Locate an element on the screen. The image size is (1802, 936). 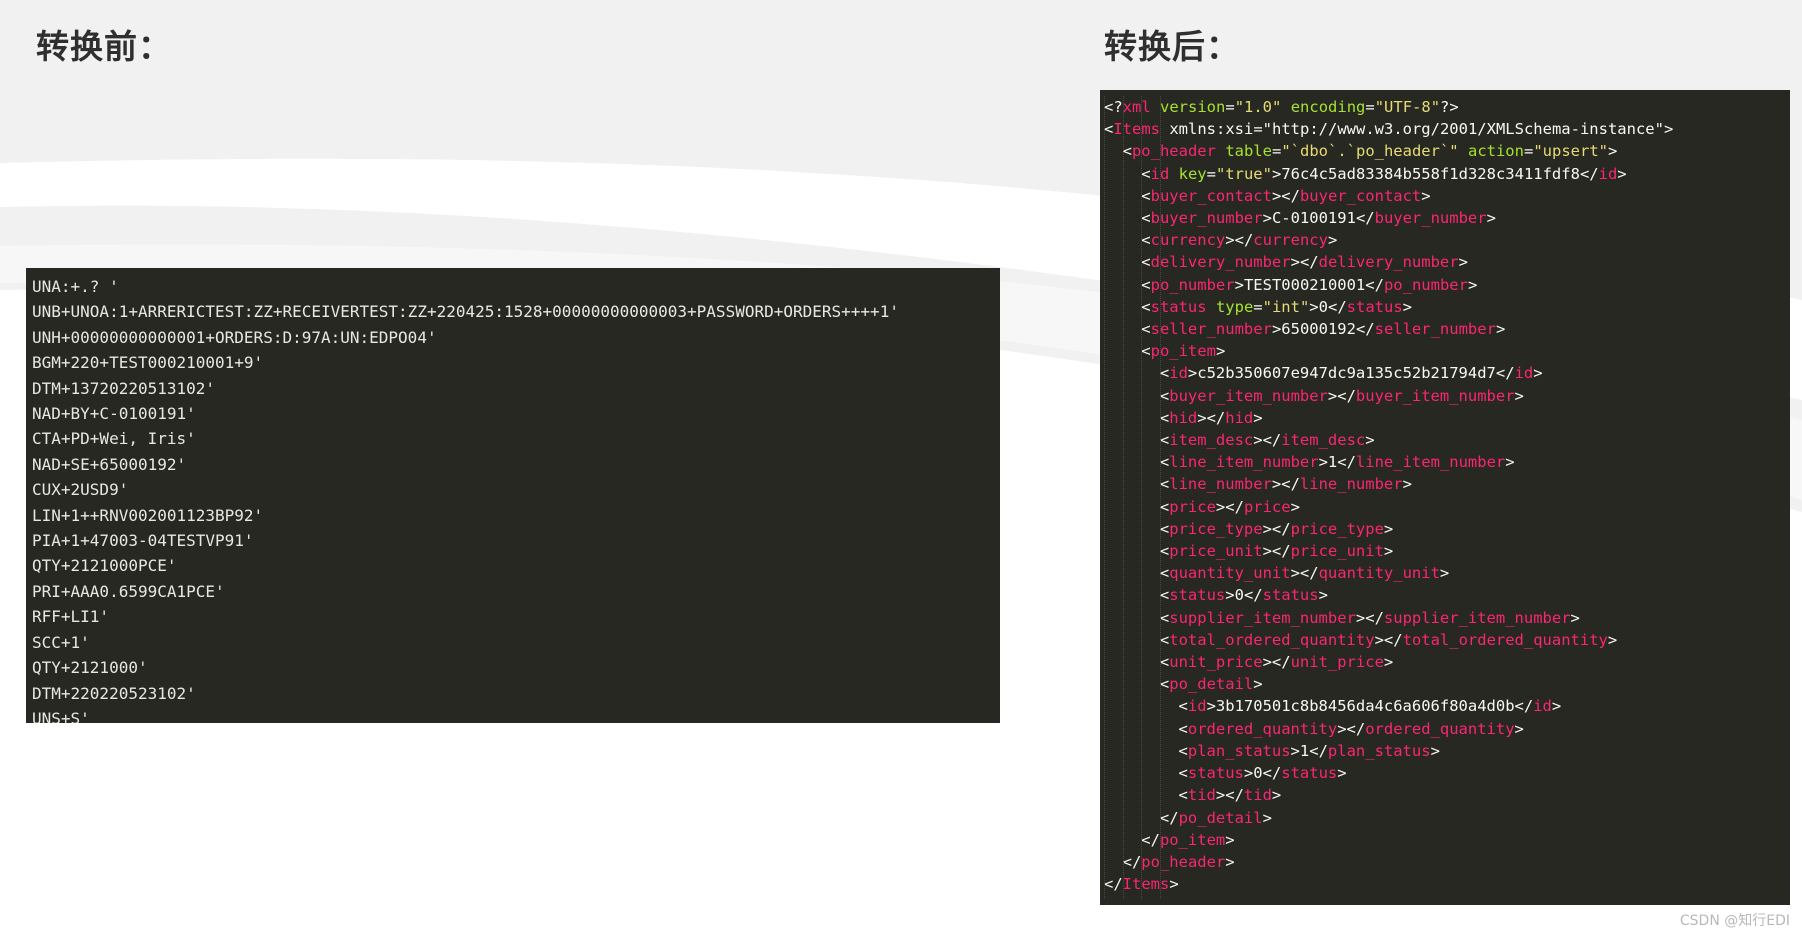
xml-token-tag: po_item is located at coordinates (1192, 839).